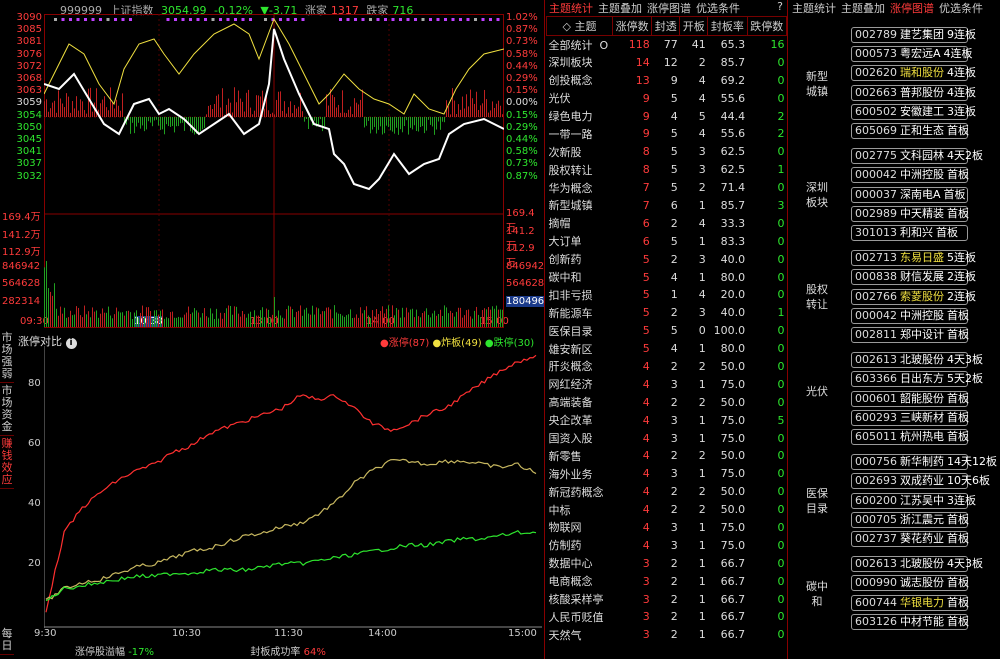 This screenshot has width=1000, height=659. I want to click on stock-chip: 002989 中天精装 首板, so click(910, 213).